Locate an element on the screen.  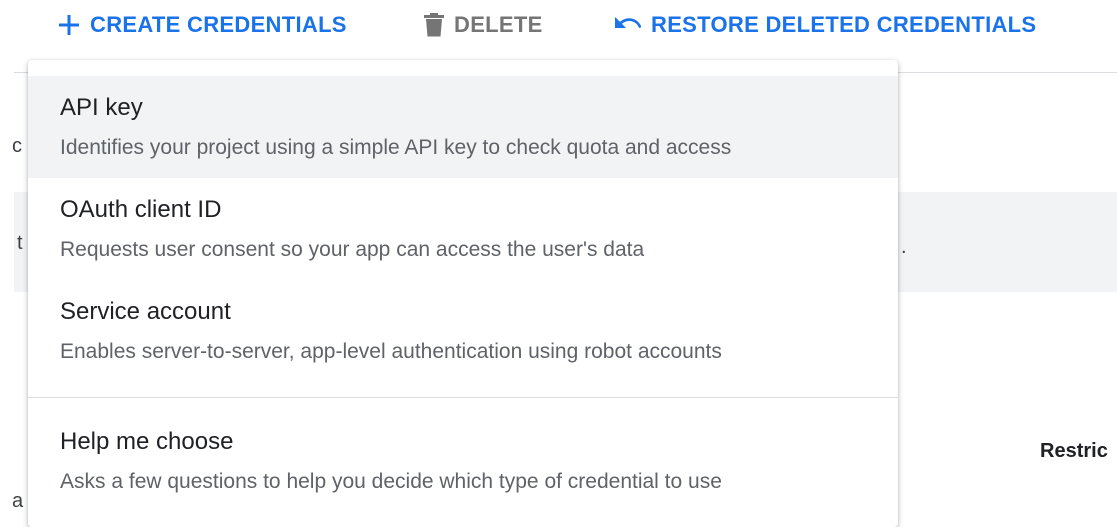
menu-item-title: Help me choose is located at coordinates (147, 441).